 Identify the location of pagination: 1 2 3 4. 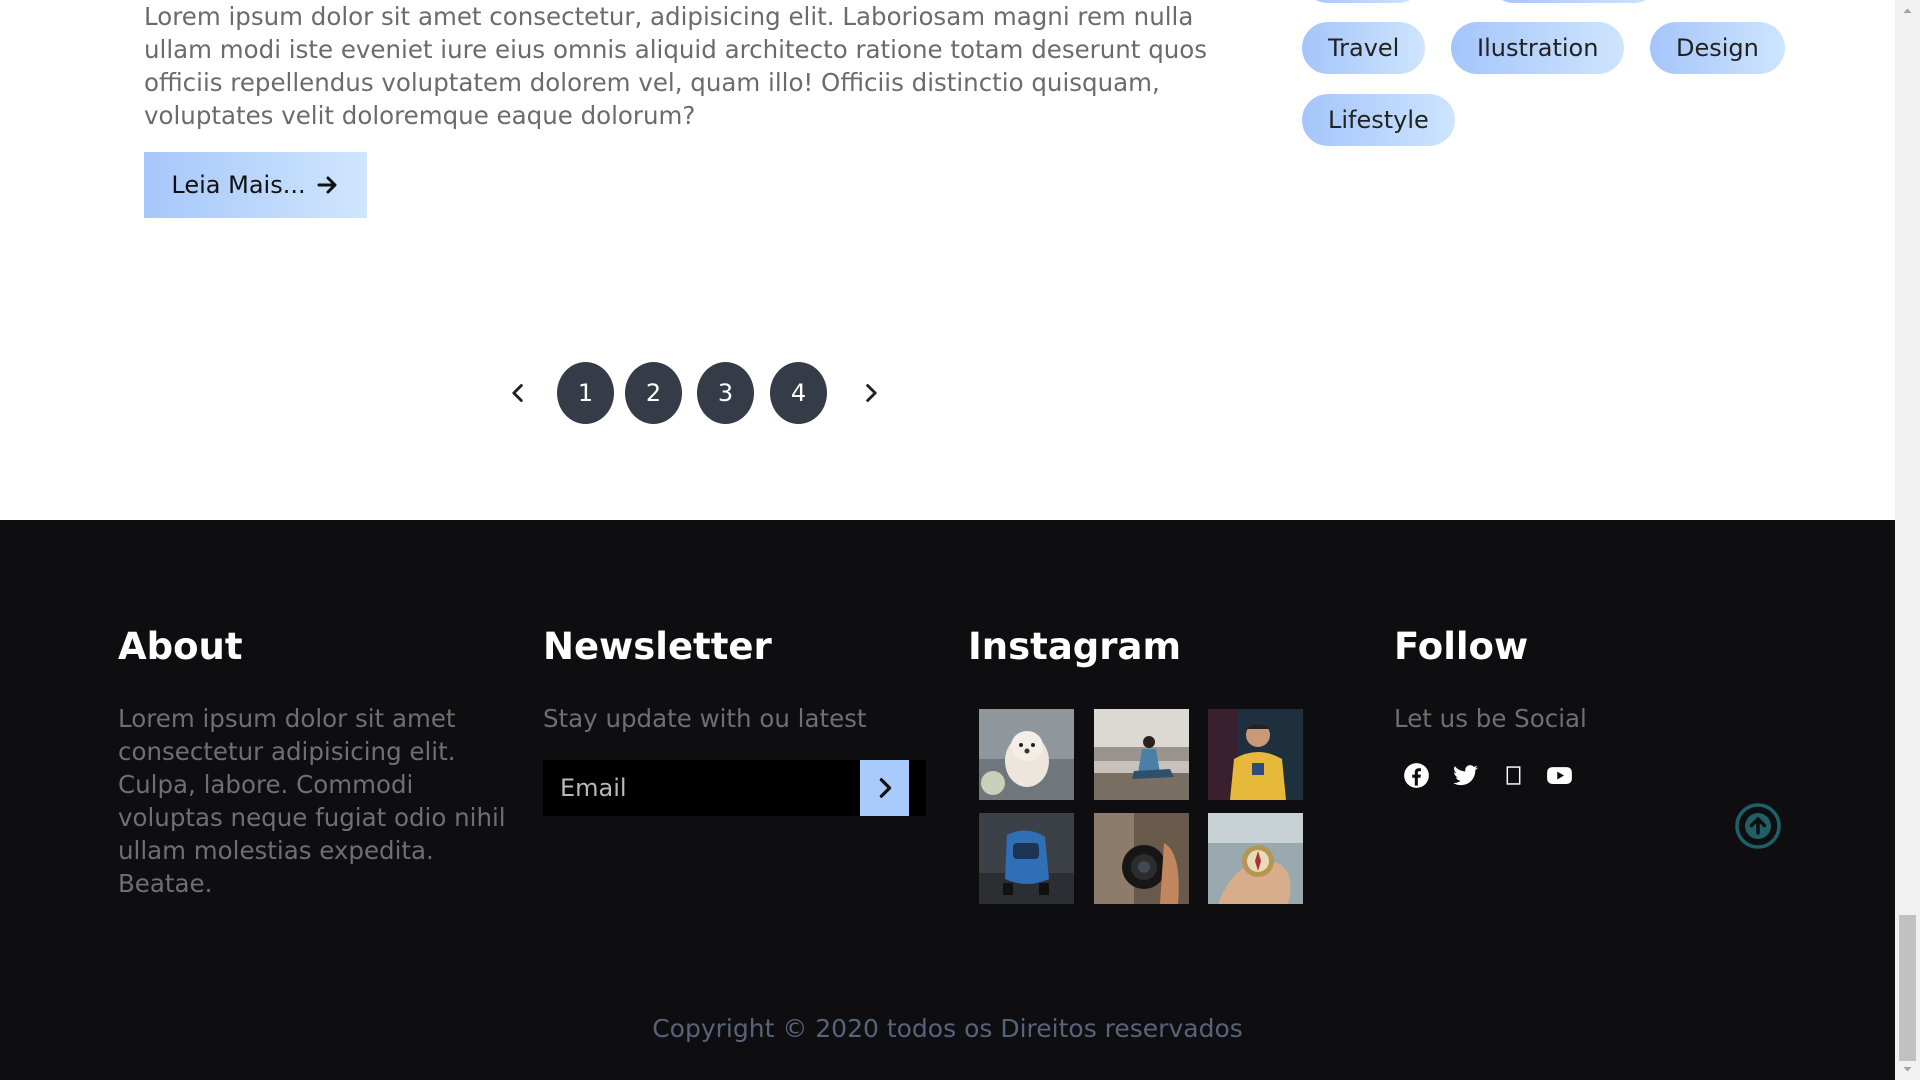
(700, 393).